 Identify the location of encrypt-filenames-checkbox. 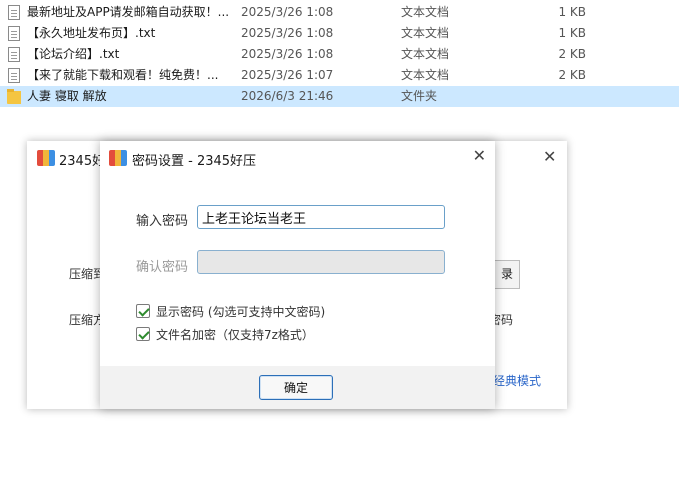
(143, 334).